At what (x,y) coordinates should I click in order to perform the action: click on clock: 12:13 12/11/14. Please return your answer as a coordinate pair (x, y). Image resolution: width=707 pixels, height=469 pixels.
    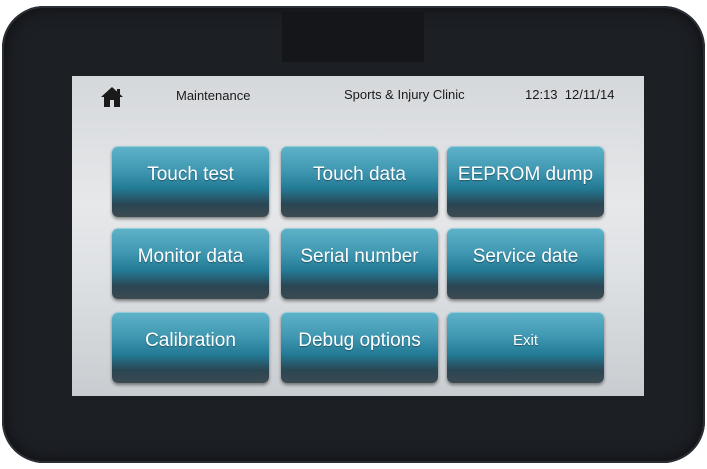
    Looking at the image, I should click on (569, 94).